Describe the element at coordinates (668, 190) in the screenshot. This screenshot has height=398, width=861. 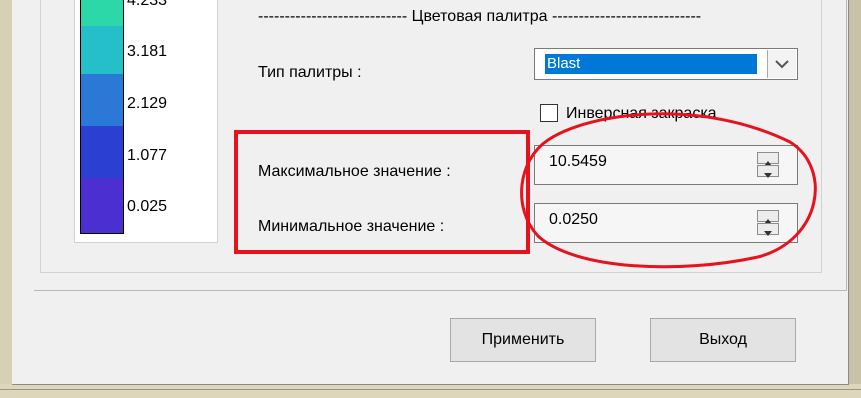
I see `annotation-highlight-ellipse` at that location.